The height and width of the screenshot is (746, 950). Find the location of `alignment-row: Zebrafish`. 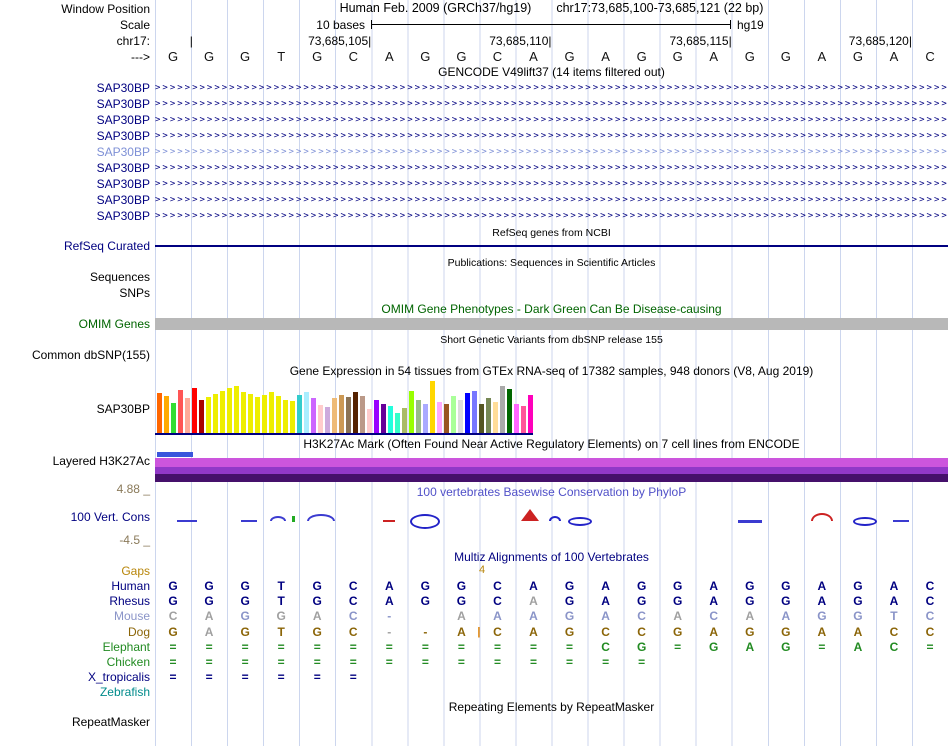

alignment-row: Zebrafish is located at coordinates (475, 692).